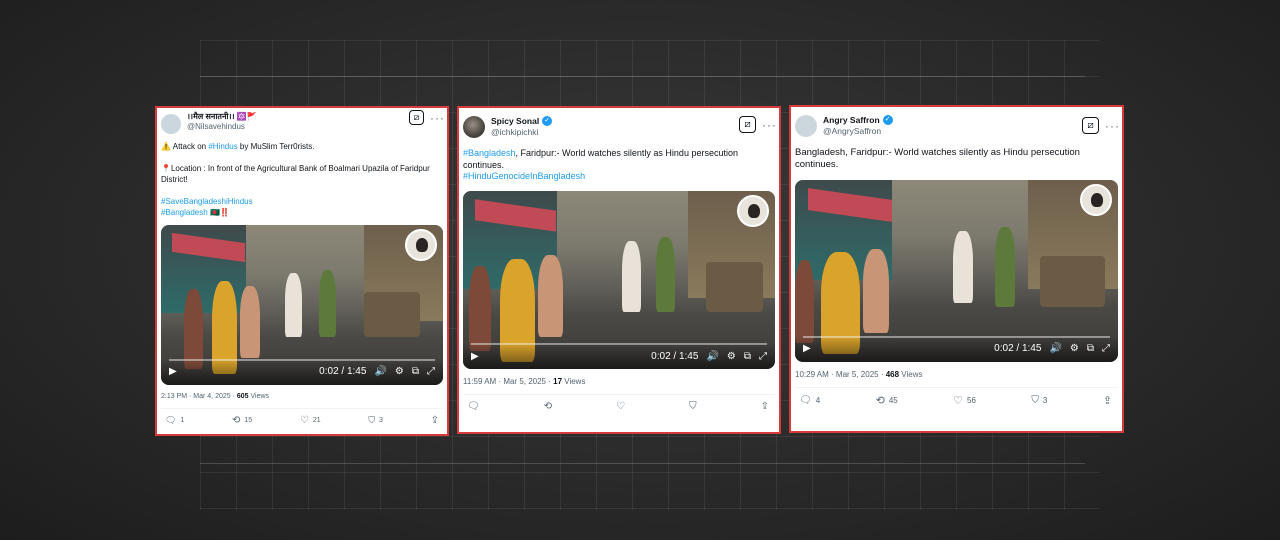 Image resolution: width=1280 pixels, height=540 pixels. What do you see at coordinates (1045, 400) in the screenshot?
I see `bookmark-count: 3` at bounding box center [1045, 400].